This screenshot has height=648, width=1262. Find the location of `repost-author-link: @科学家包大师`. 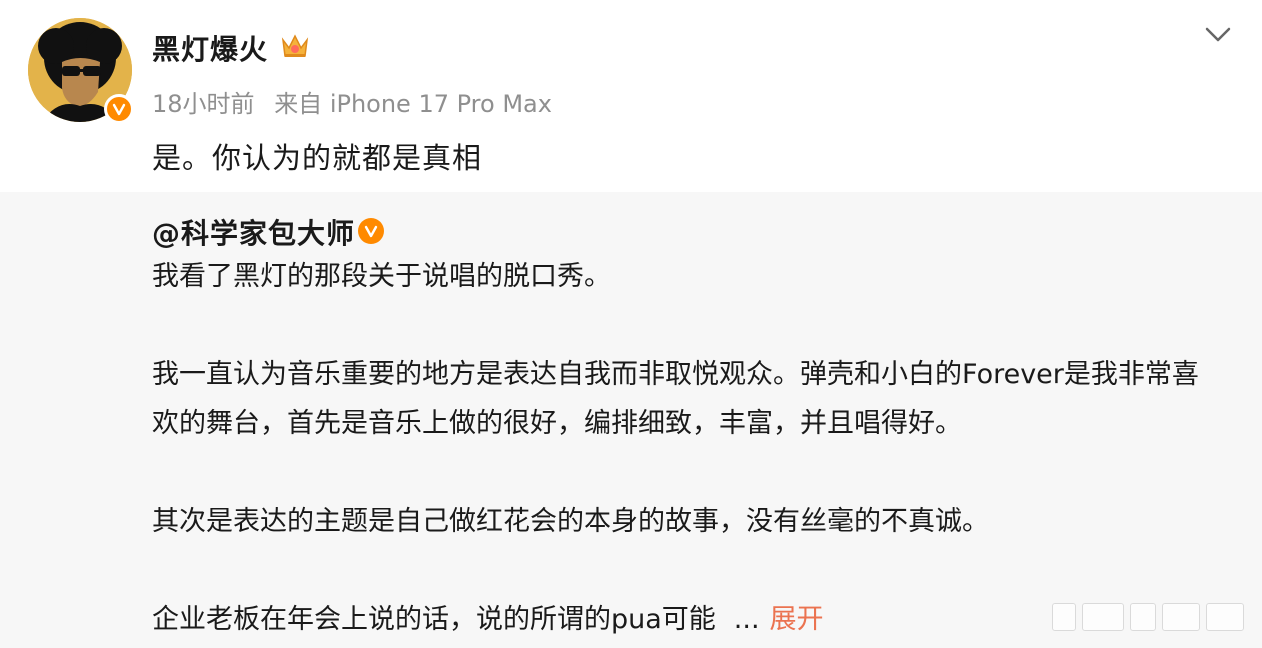

repost-author-link: @科学家包大师 is located at coordinates (253, 232).